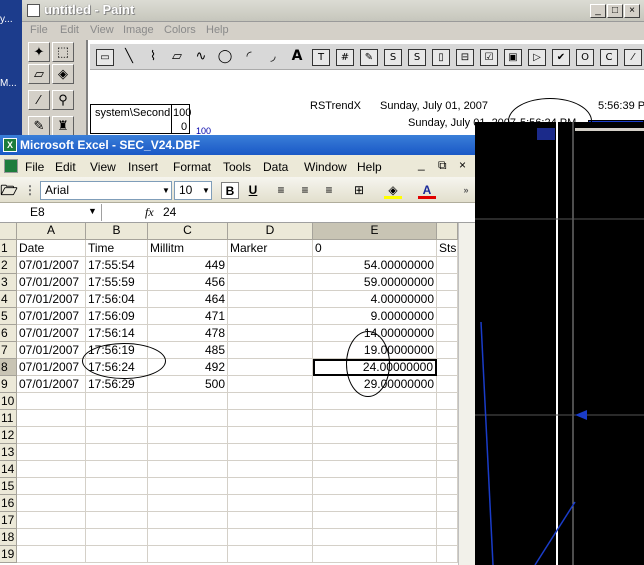  I want to click on table-cell: 471, so click(188, 316).